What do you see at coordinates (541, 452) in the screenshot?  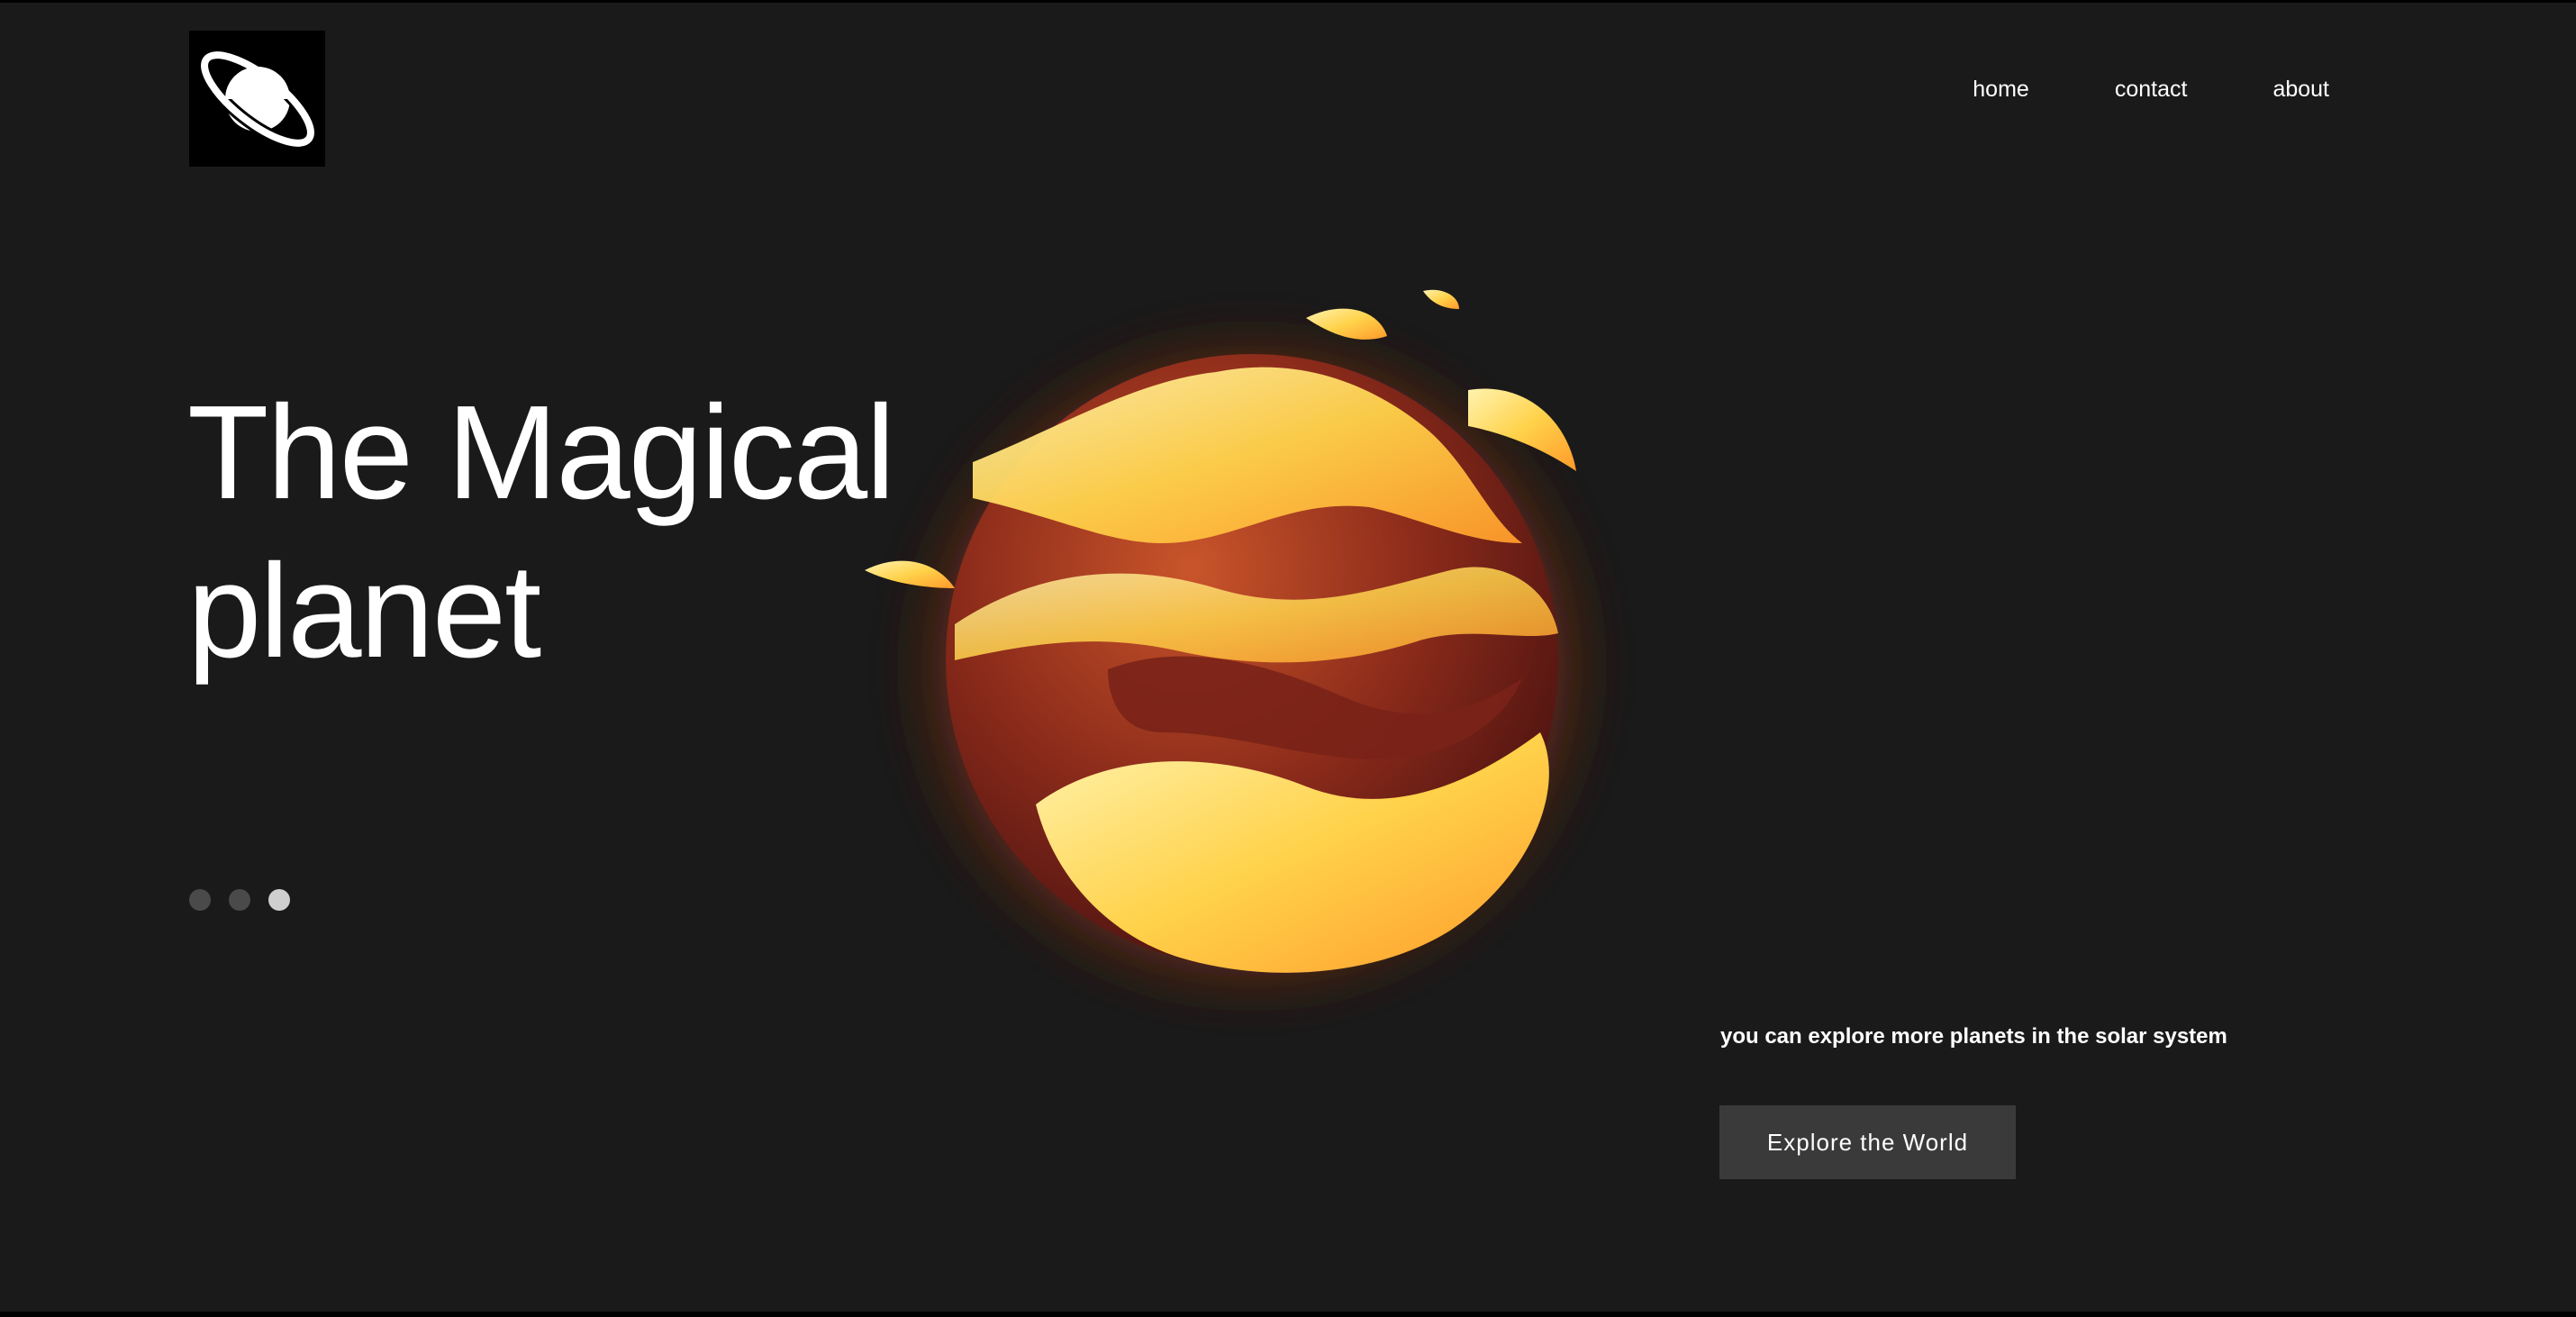 I see `hero-title-line1: The Magical` at bounding box center [541, 452].